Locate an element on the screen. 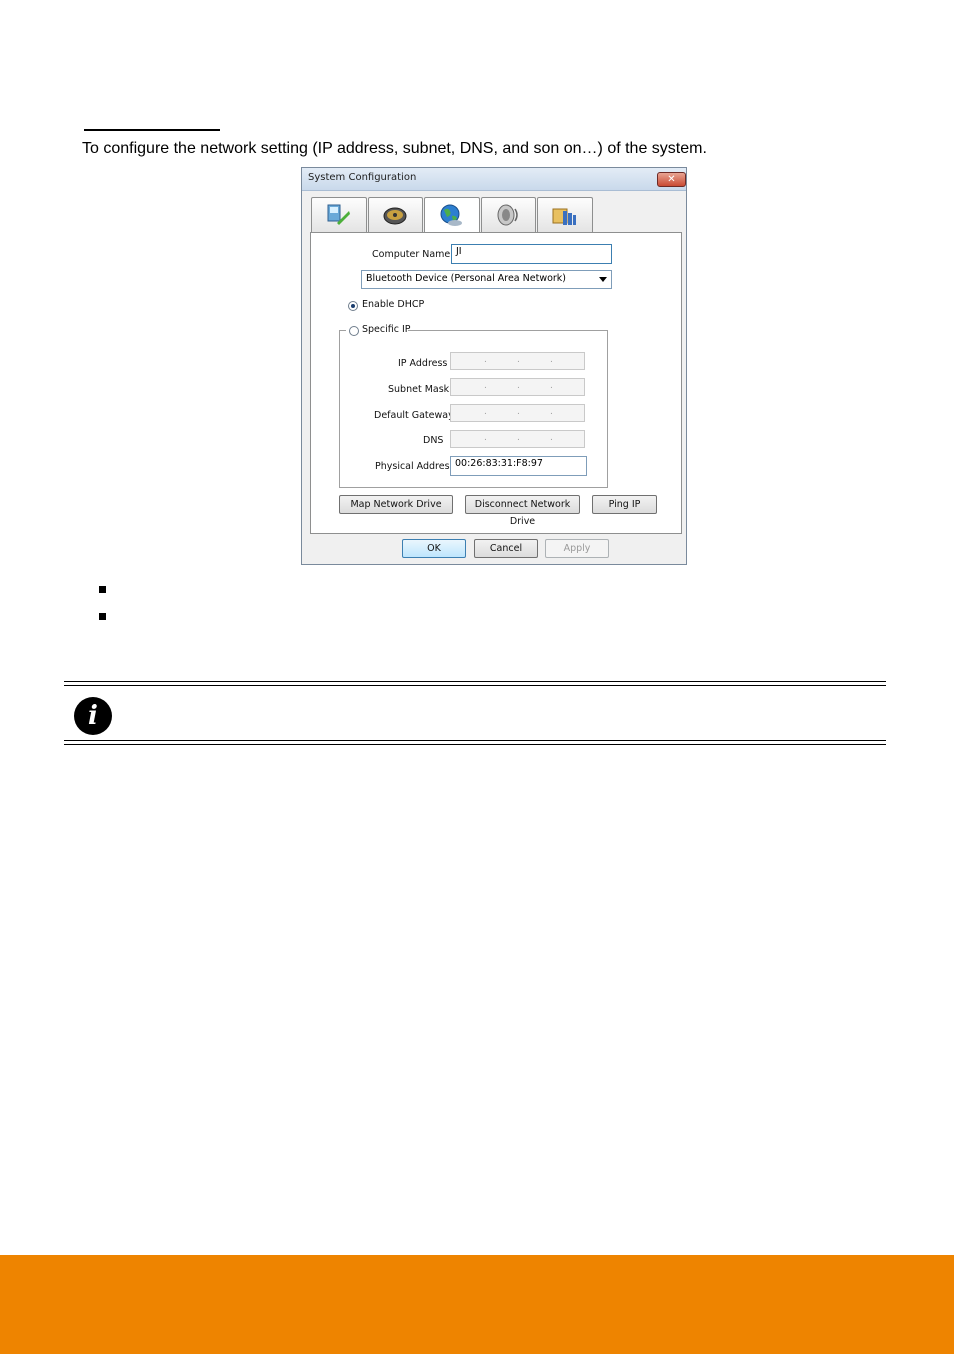 The height and width of the screenshot is (1354, 954). folder-tools-icon is located at coordinates (564, 216).